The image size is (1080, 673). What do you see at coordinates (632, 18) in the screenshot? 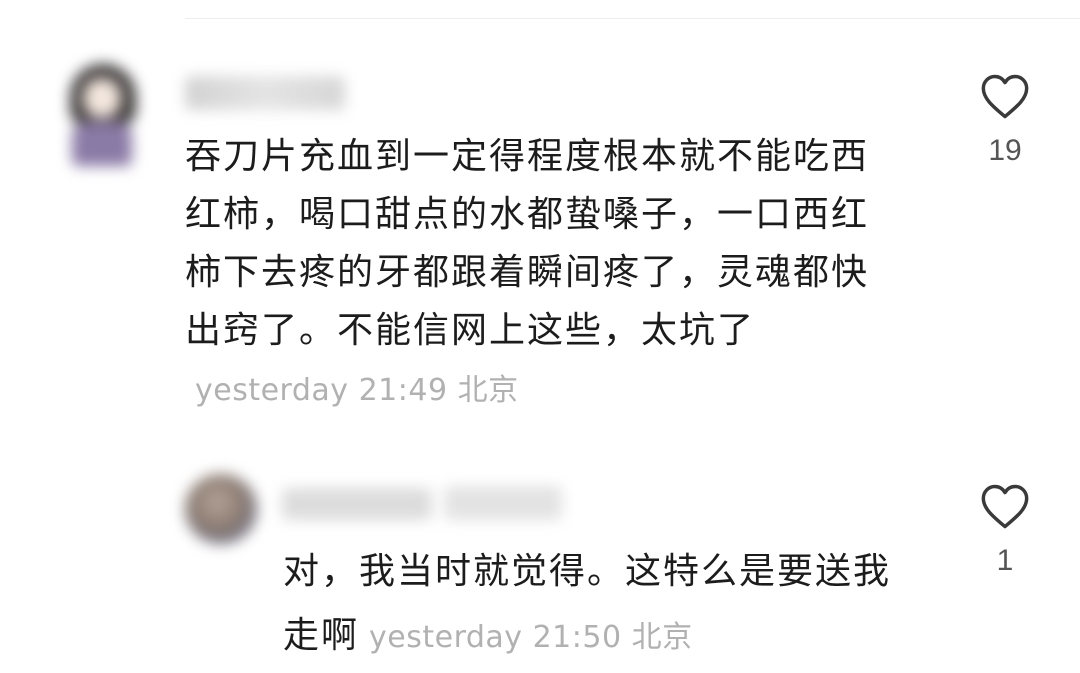
I see `divider` at bounding box center [632, 18].